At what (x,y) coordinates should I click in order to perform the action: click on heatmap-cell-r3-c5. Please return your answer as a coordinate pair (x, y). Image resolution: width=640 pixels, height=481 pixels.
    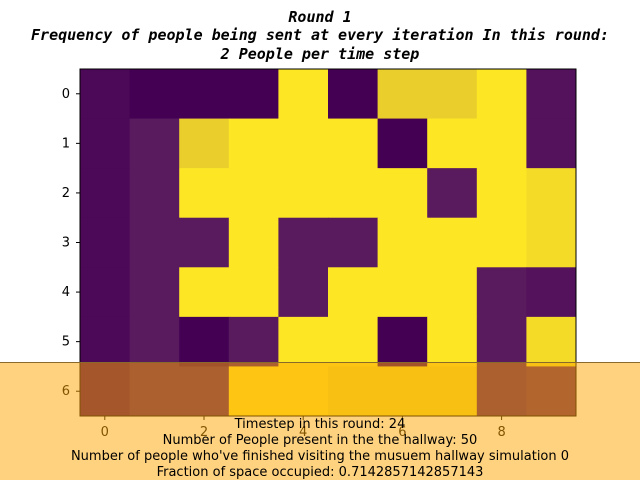
    Looking at the image, I should click on (353, 242).